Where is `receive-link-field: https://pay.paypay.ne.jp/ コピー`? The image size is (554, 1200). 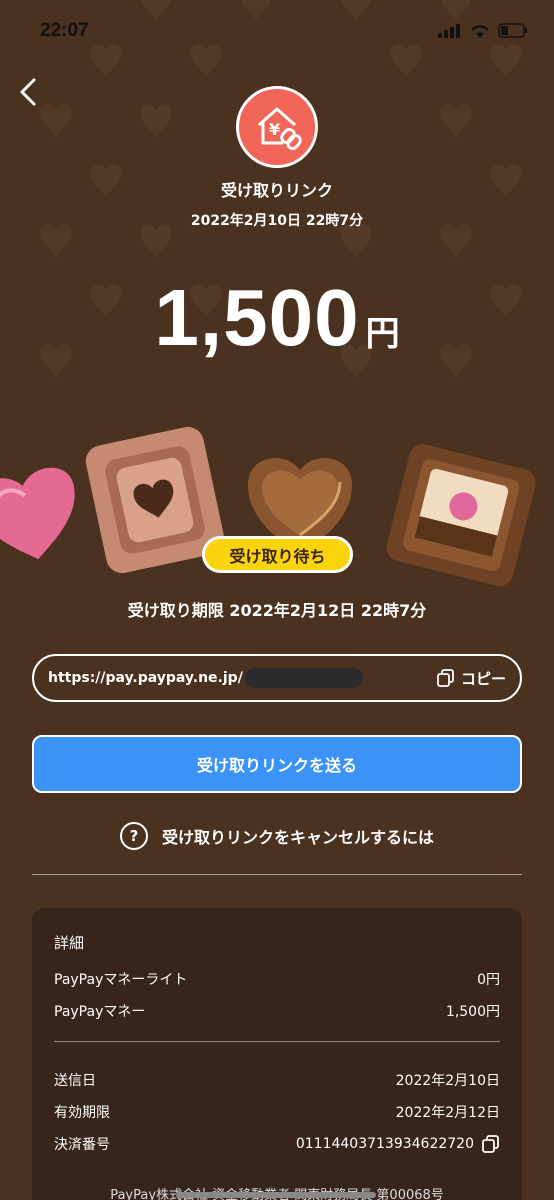 receive-link-field: https://pay.paypay.ne.jp/ コピー is located at coordinates (277, 678).